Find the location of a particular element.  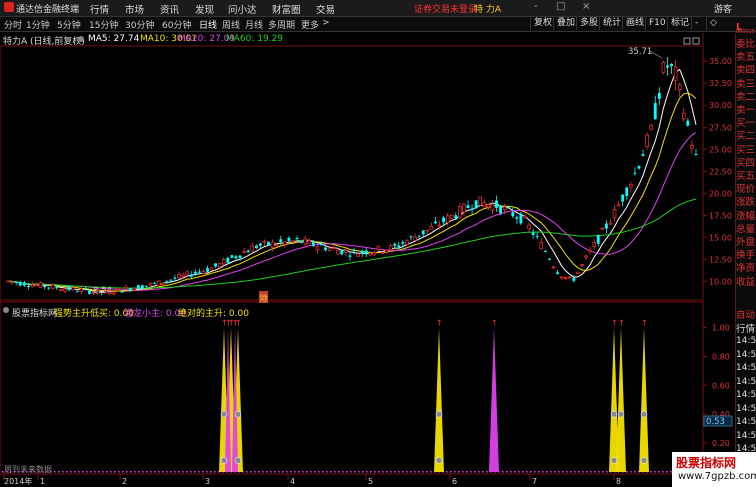

low-price-label: 8.54 is located at coordinates (102, 291).